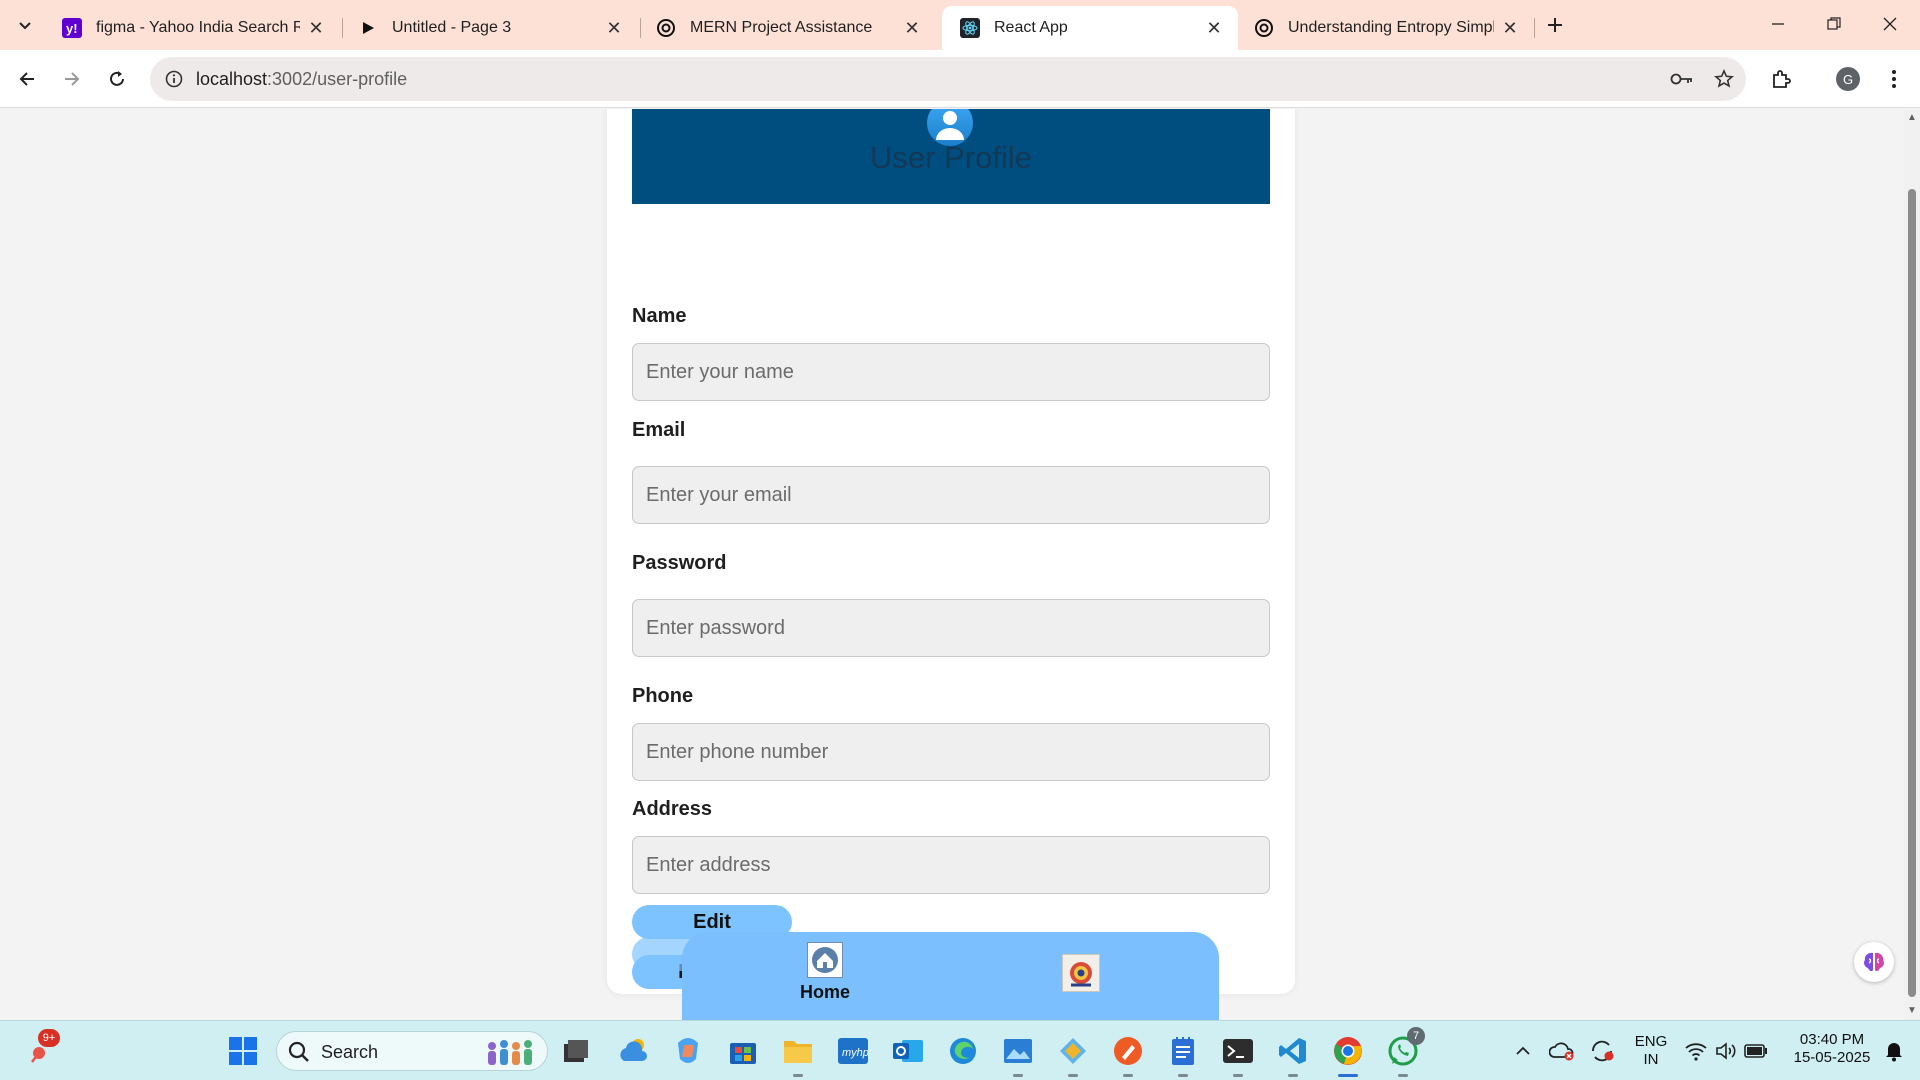  I want to click on page-scrollbar: ▲ ▼, so click(1912, 564).